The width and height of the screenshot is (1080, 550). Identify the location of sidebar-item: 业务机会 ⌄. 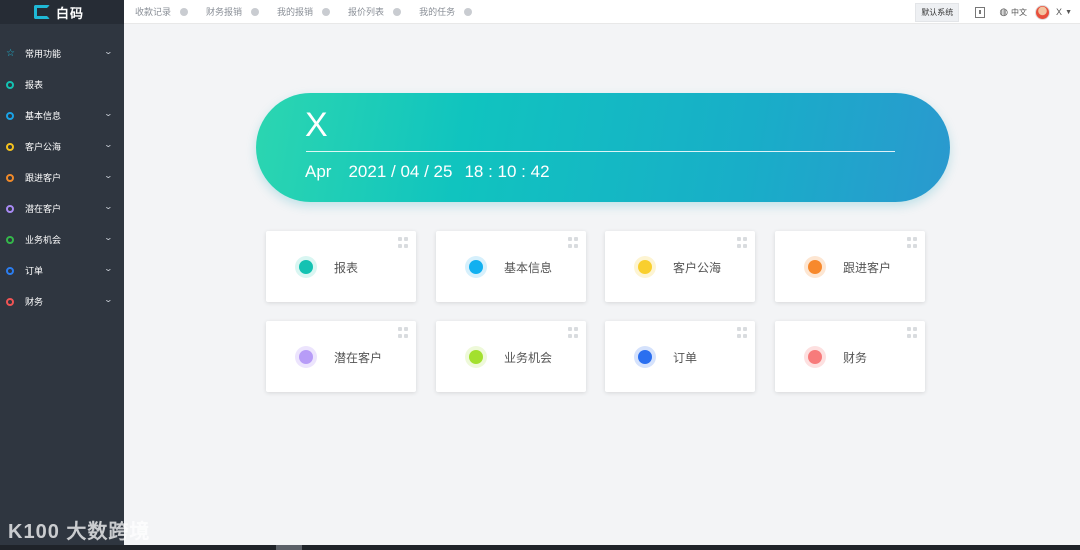
(62, 239).